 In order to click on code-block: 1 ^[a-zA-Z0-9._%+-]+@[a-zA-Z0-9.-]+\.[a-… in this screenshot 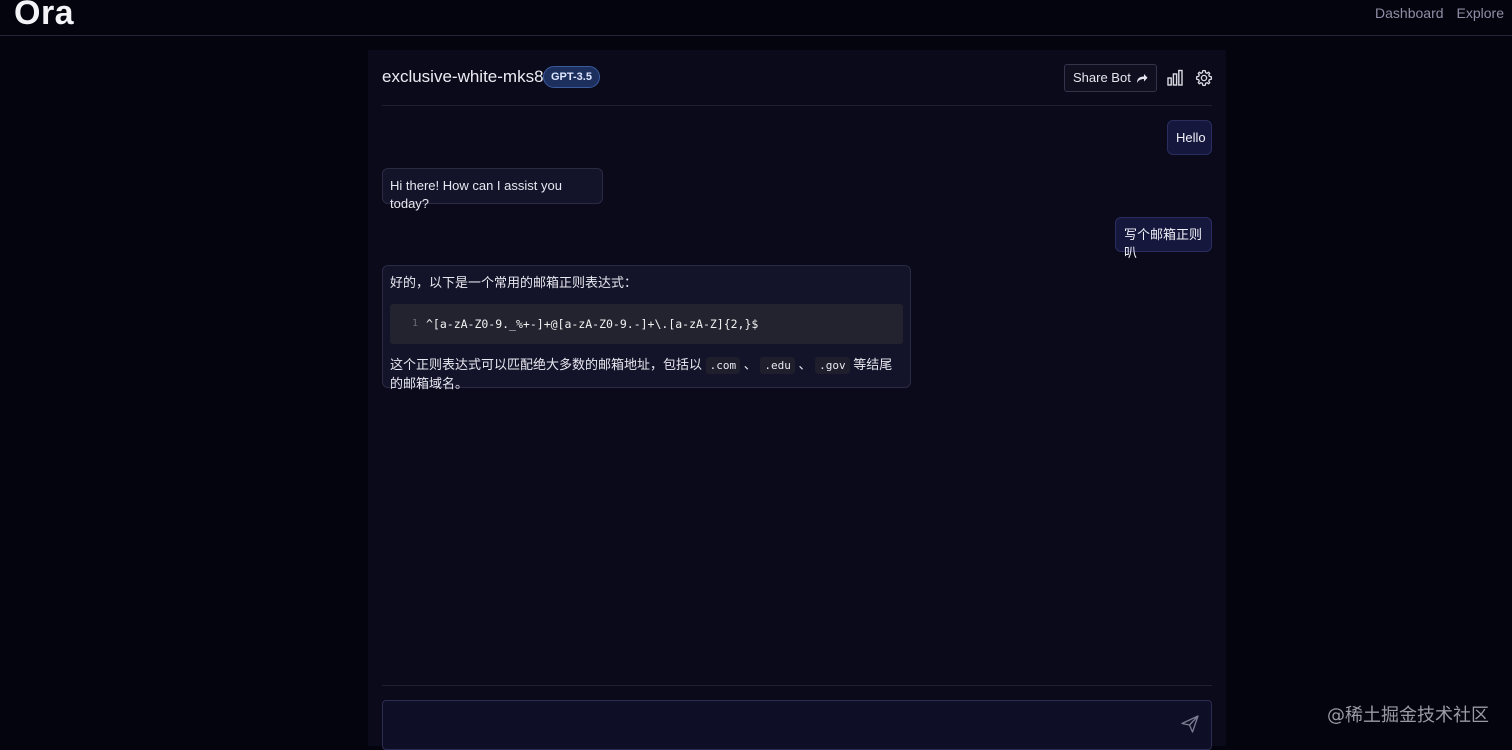, I will do `click(646, 324)`.